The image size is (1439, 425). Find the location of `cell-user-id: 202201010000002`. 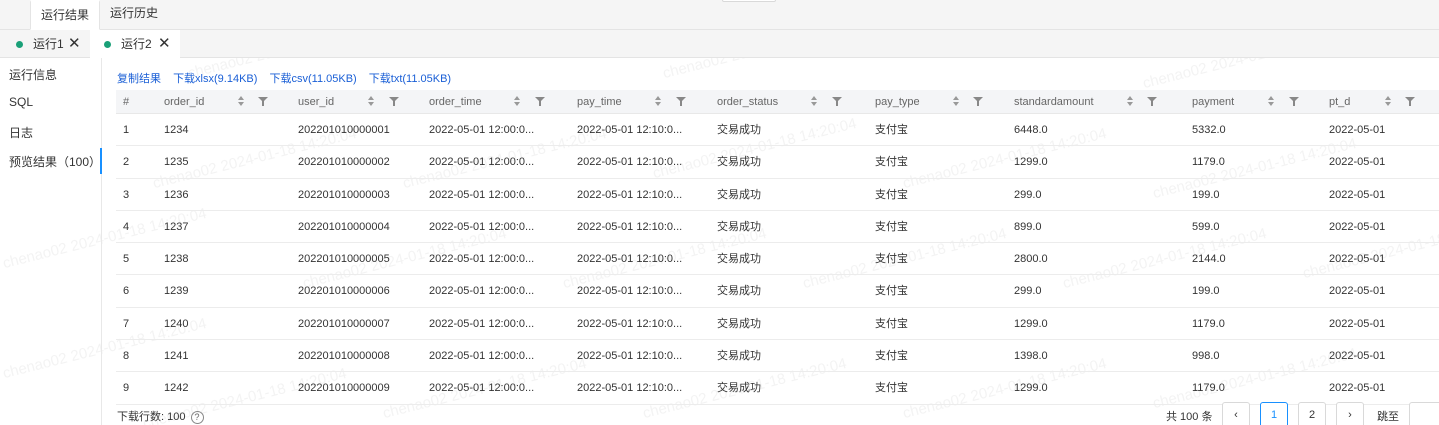

cell-user-id: 202201010000002 is located at coordinates (344, 162).